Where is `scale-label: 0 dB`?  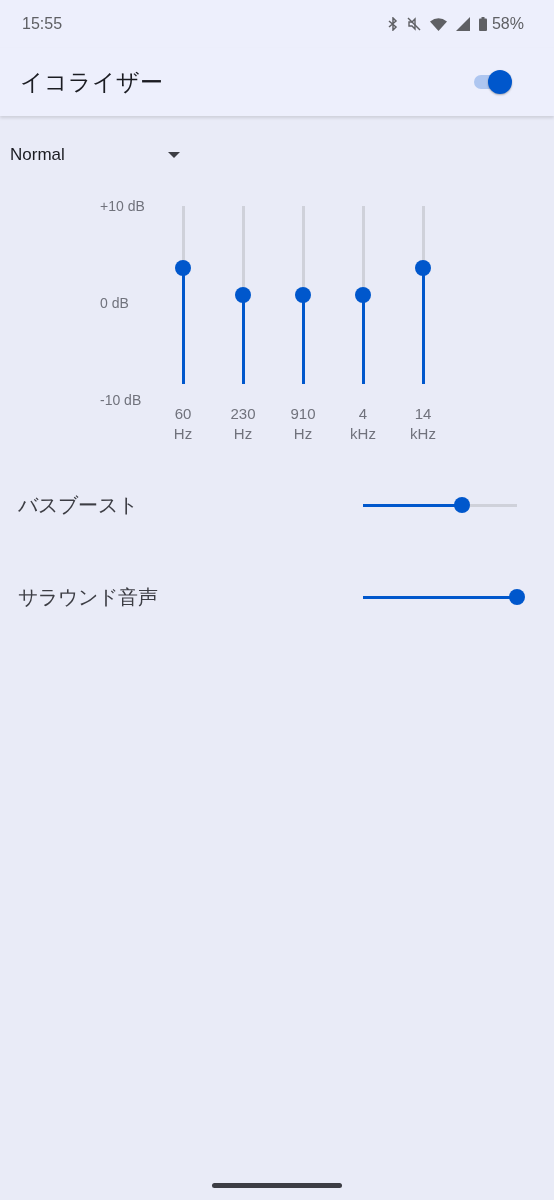
scale-label: 0 dB is located at coordinates (115, 303).